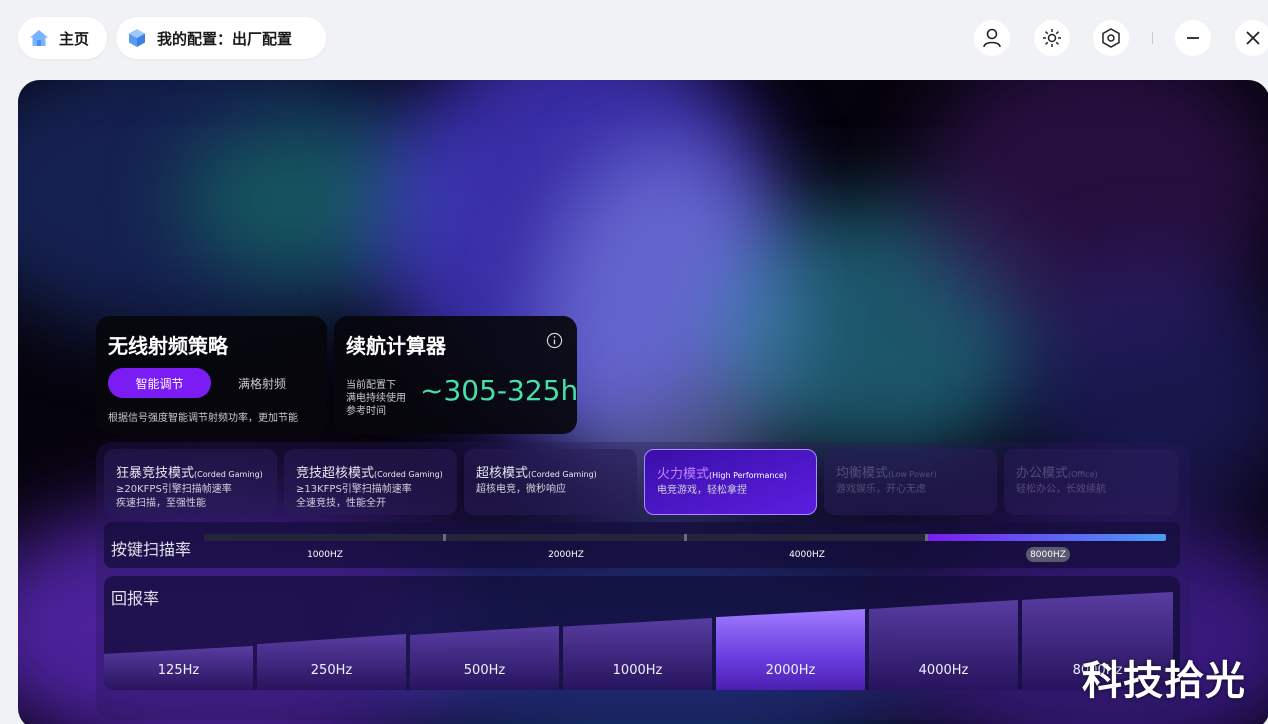 This screenshot has height=724, width=1268. What do you see at coordinates (1152, 38) in the screenshot?
I see `toolbar-divider` at bounding box center [1152, 38].